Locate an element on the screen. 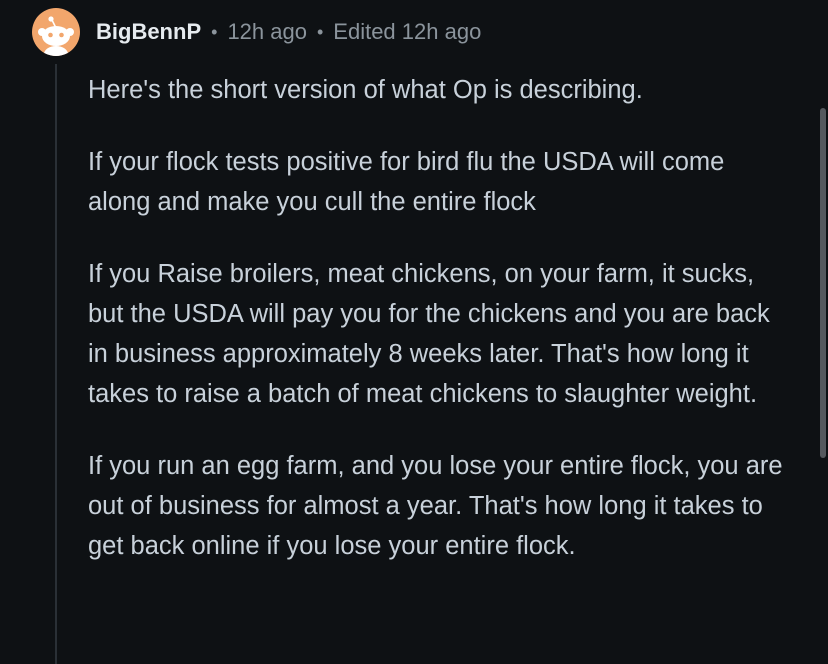  comment-header: BigBennP • 12h ago • Edited 12h ago is located at coordinates (256, 32).